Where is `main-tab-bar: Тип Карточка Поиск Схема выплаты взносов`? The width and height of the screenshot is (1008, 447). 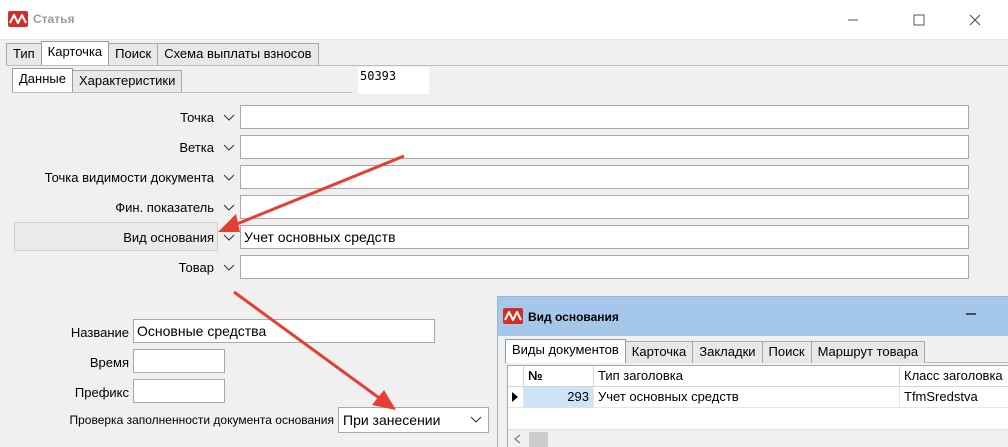
main-tab-bar: Тип Карточка Поиск Схема выплаты взносов is located at coordinates (162, 53).